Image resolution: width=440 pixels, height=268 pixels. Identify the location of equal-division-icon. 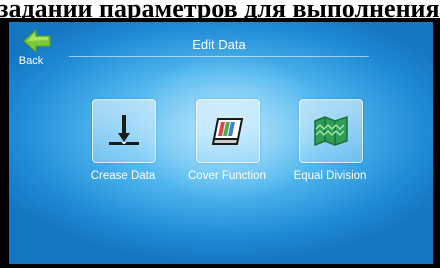
(331, 131).